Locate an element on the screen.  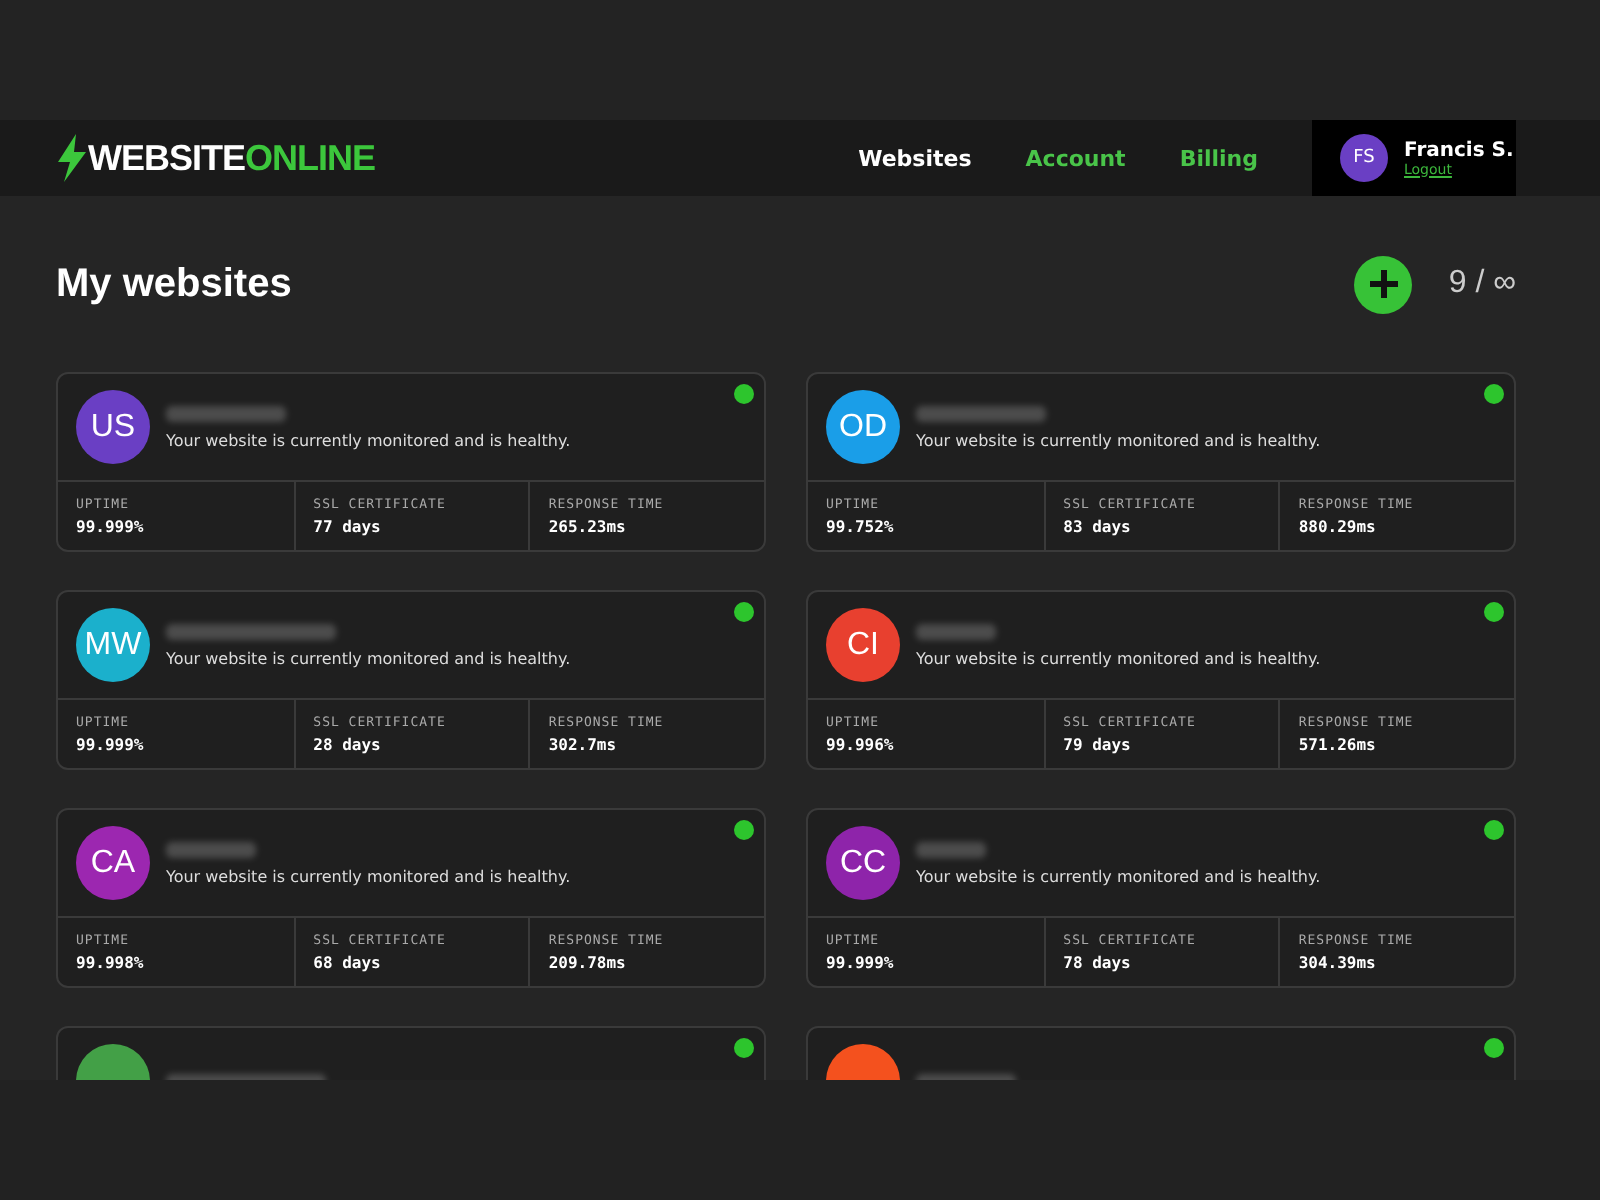
nav-link: Billing is located at coordinates (1218, 158).